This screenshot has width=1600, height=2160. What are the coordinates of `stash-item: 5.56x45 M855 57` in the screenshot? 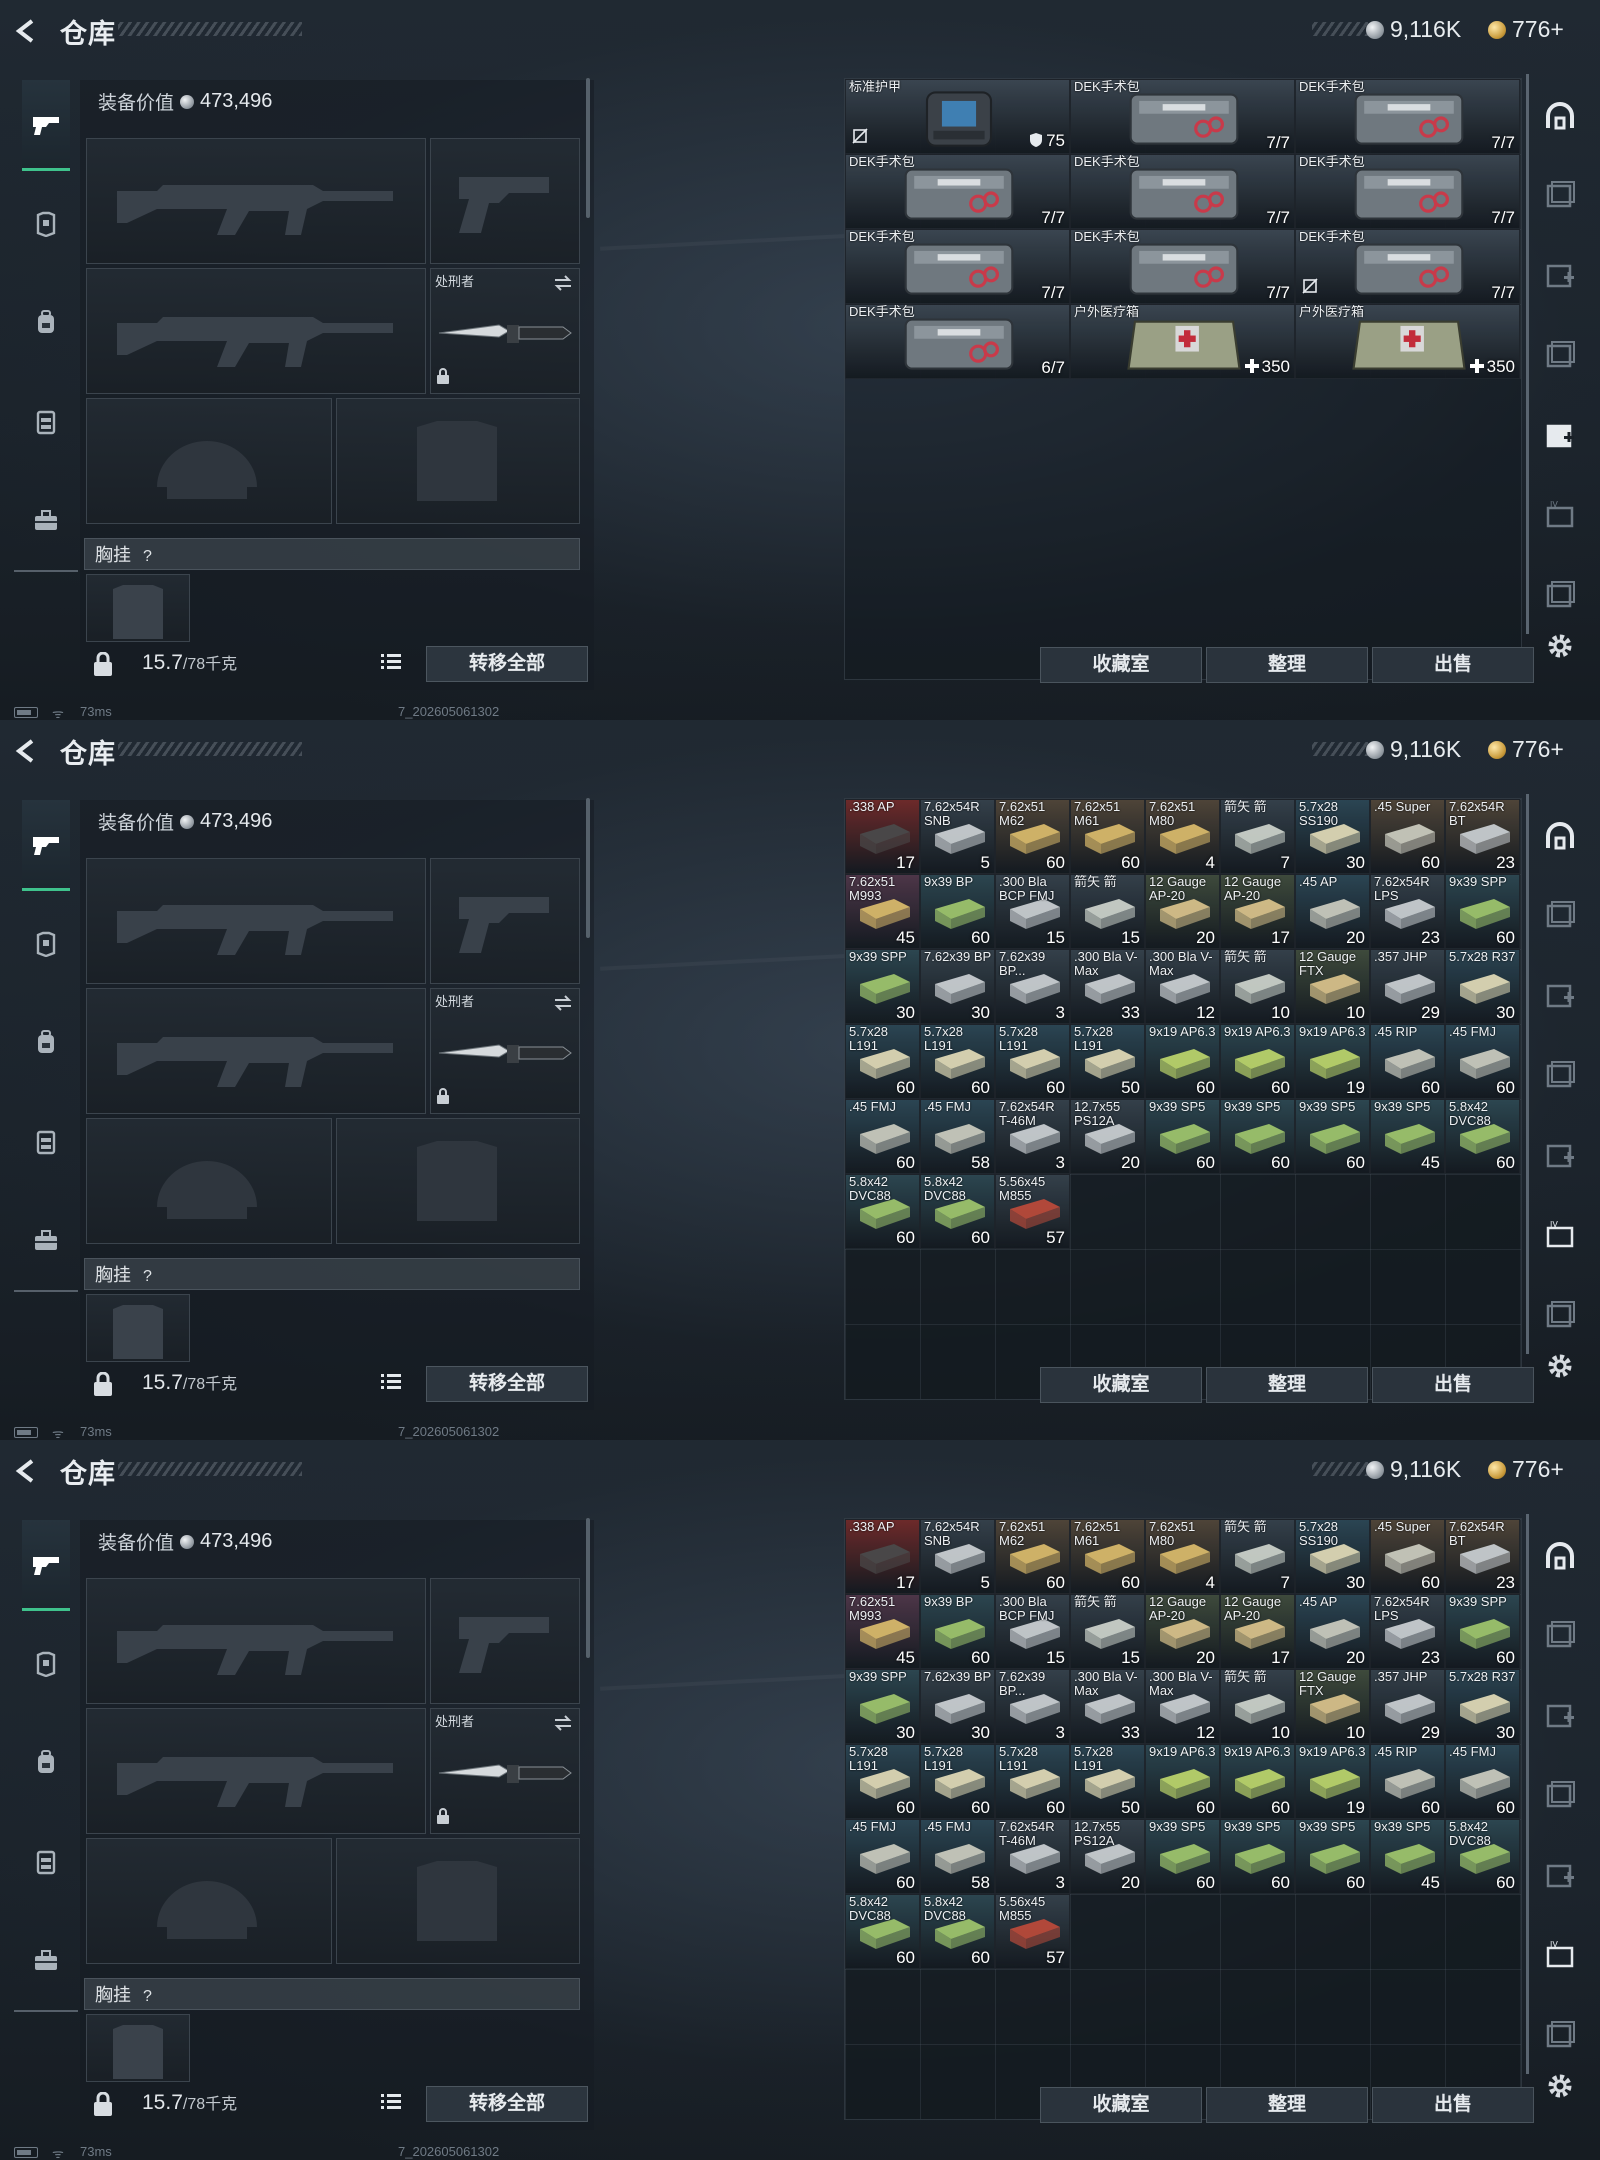 It's located at (1032, 1211).